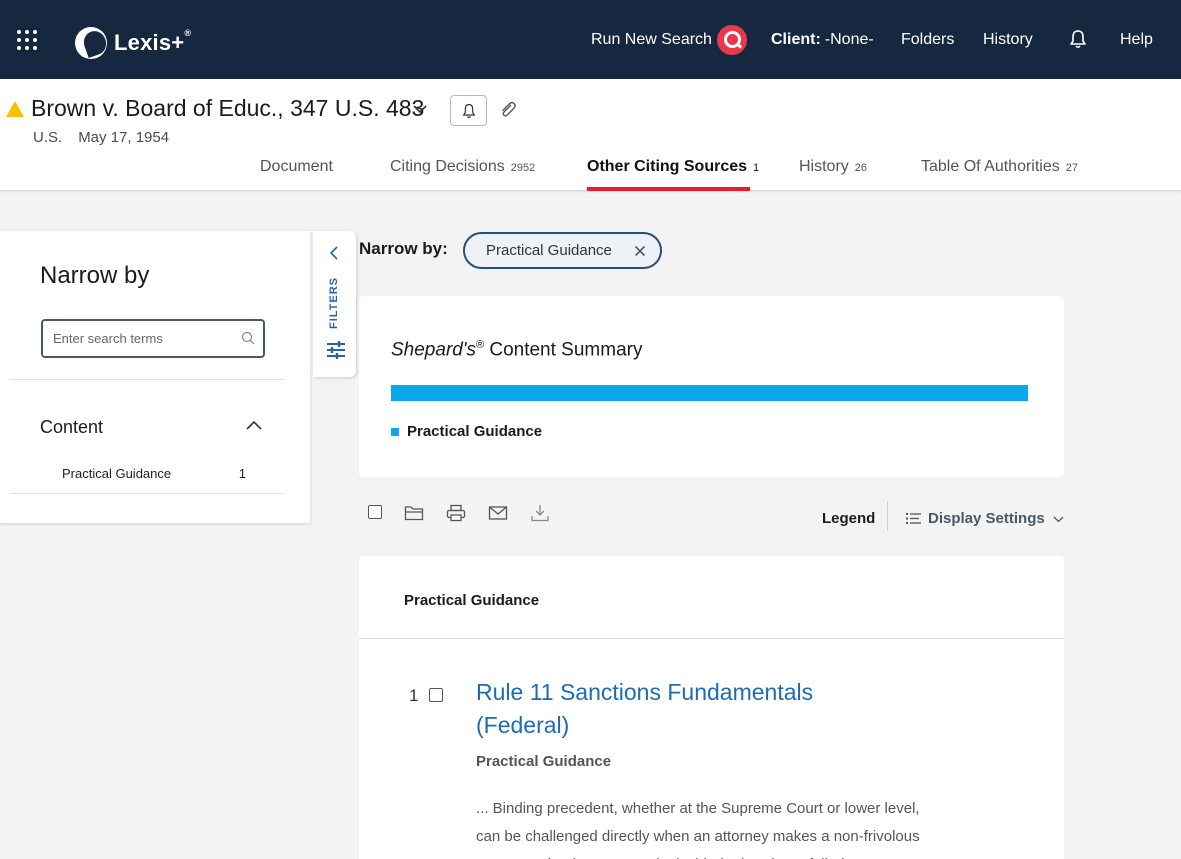 This screenshot has height=859, width=1181. I want to click on paperclip-icon, so click(508, 110).